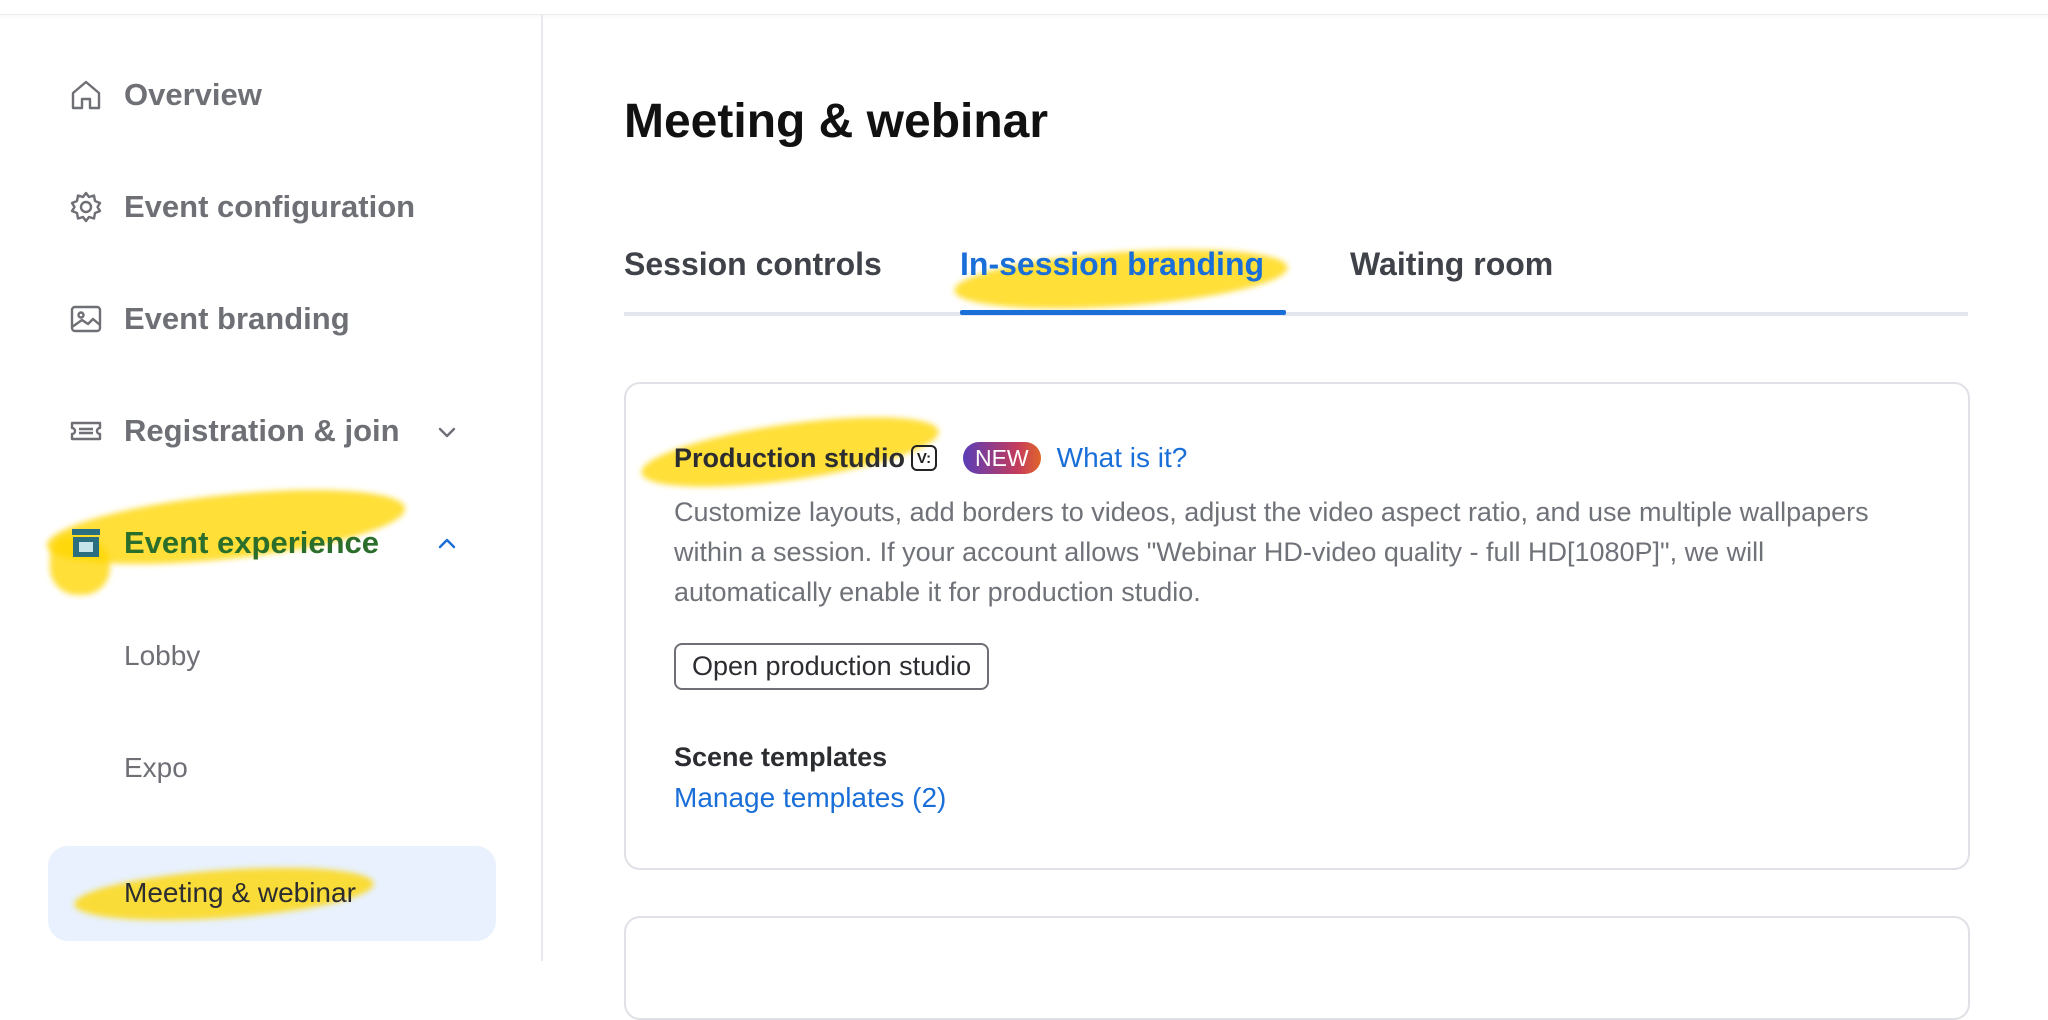 This screenshot has height=1020, width=2048. I want to click on sidebar-item-event-experience: Event experience, so click(268, 543).